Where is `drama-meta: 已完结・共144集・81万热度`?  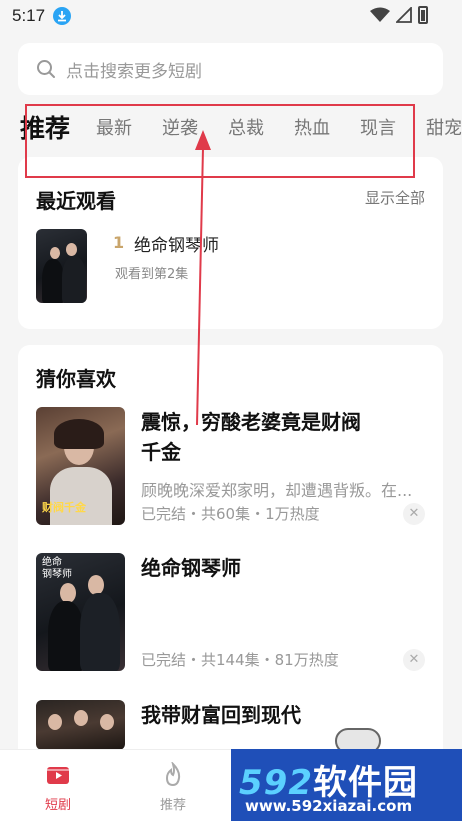 drama-meta: 已完结・共144集・81万热度 is located at coordinates (240, 660).